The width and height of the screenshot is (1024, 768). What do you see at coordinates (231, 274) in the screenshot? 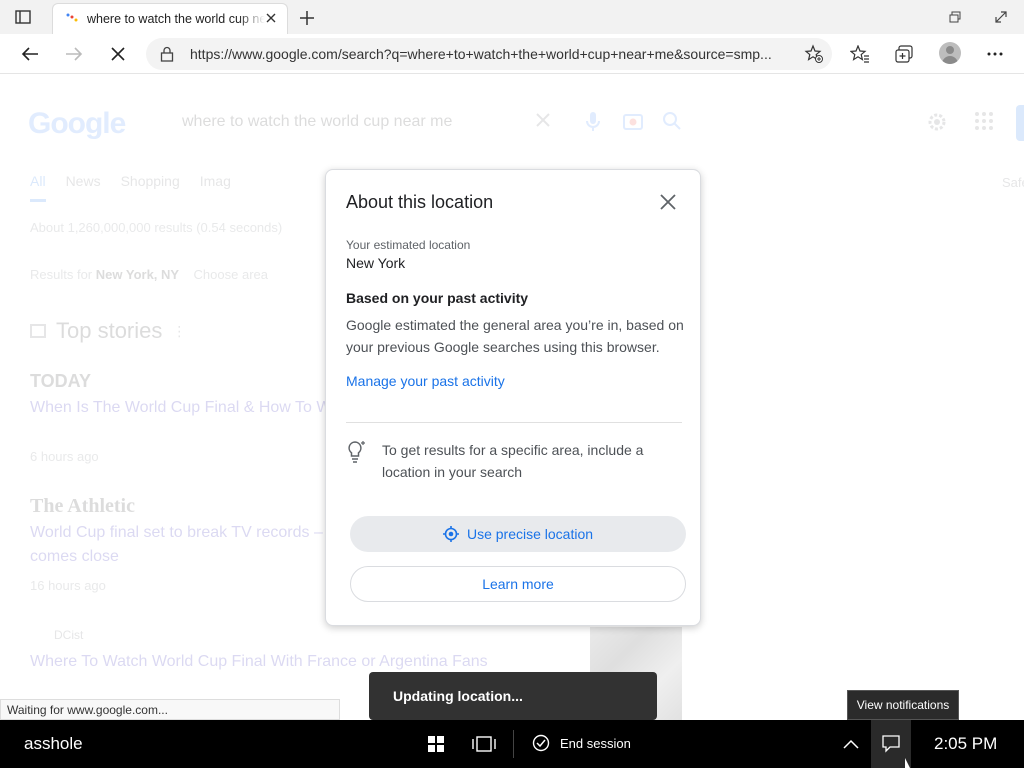
I see `choose-area-link: Choose area` at bounding box center [231, 274].